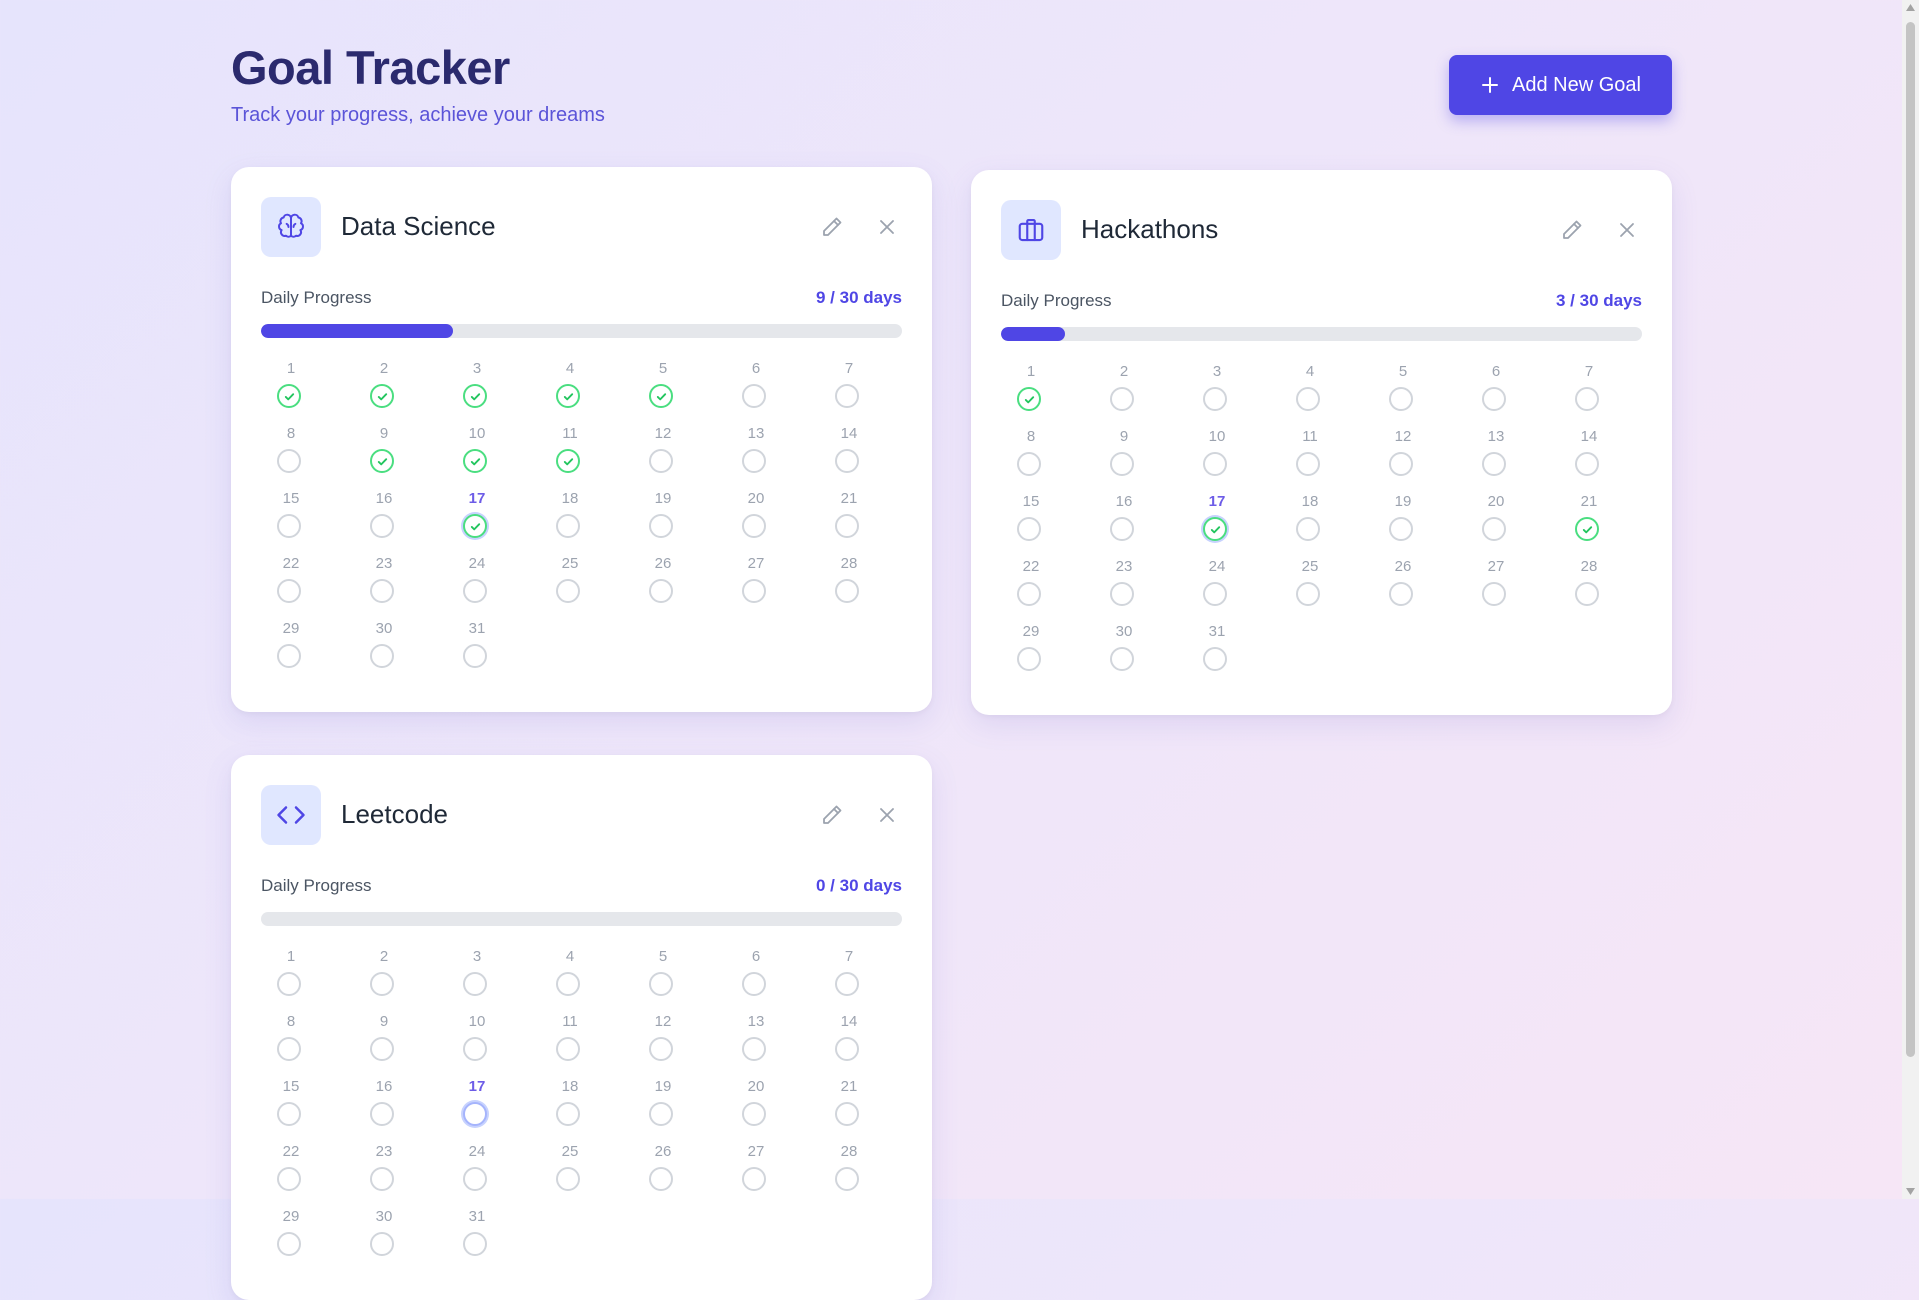 The height and width of the screenshot is (1300, 1919). What do you see at coordinates (1560, 85) in the screenshot?
I see `add-new-goal-button: Add New Goal` at bounding box center [1560, 85].